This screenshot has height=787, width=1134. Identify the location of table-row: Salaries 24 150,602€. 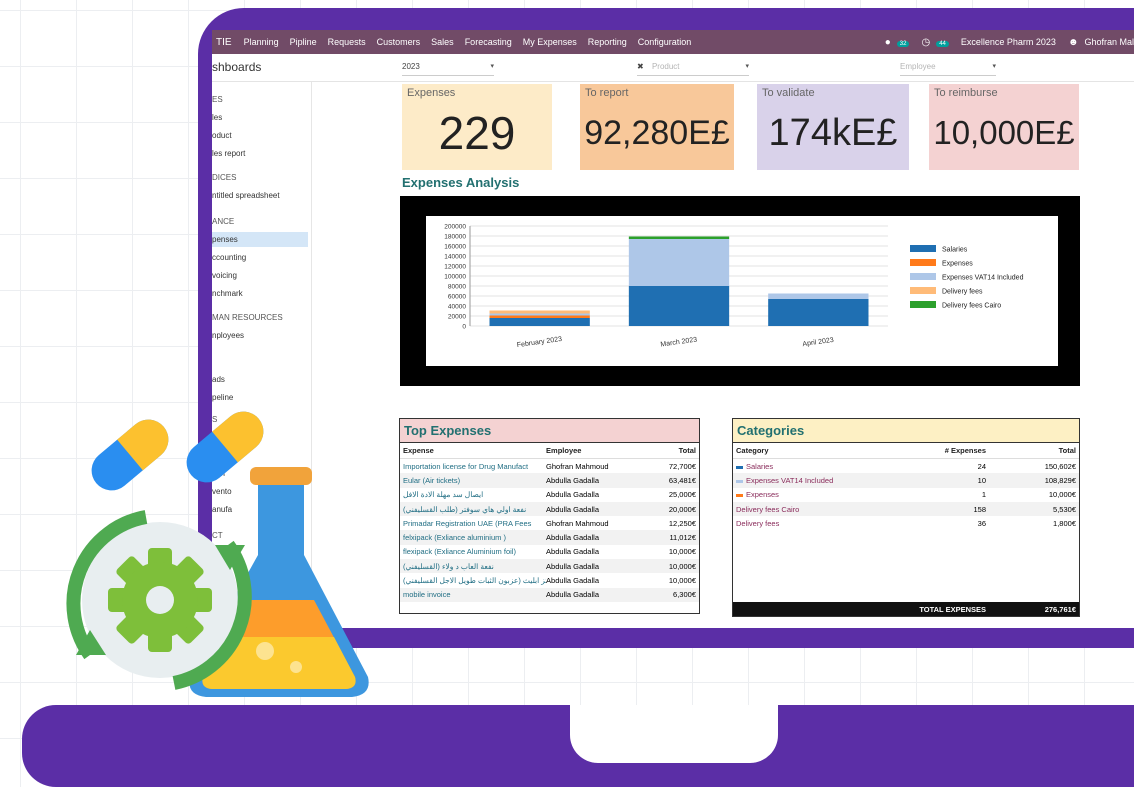
(906, 466).